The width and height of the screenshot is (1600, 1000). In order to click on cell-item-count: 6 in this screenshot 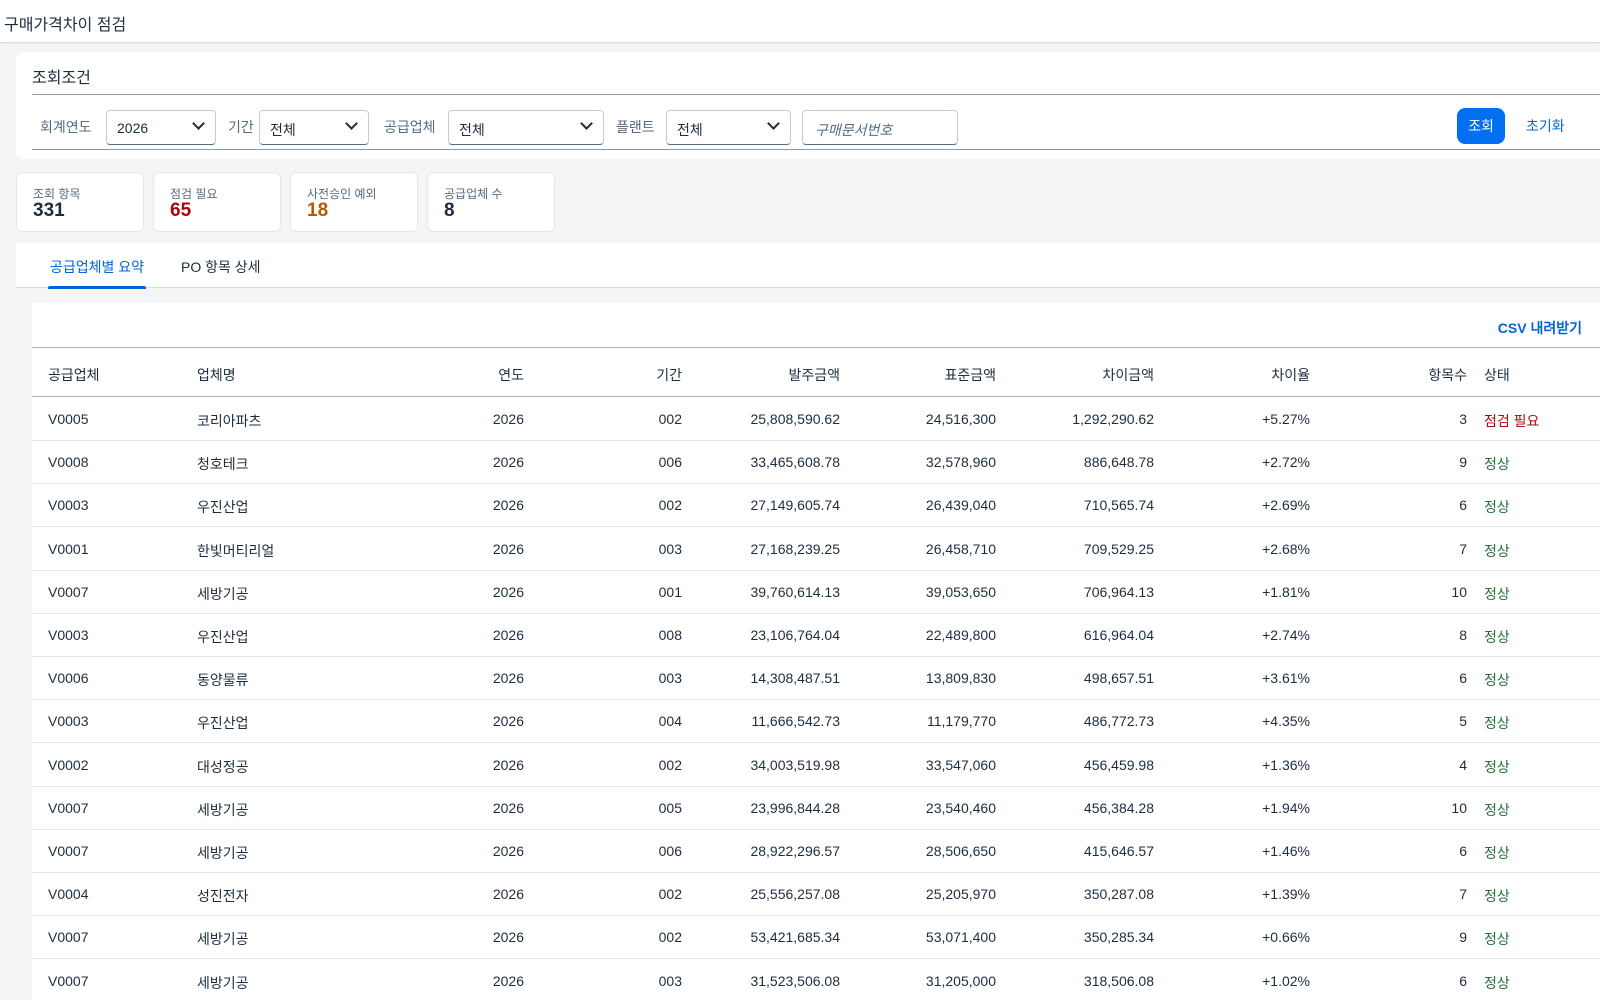, I will do `click(1463, 851)`.